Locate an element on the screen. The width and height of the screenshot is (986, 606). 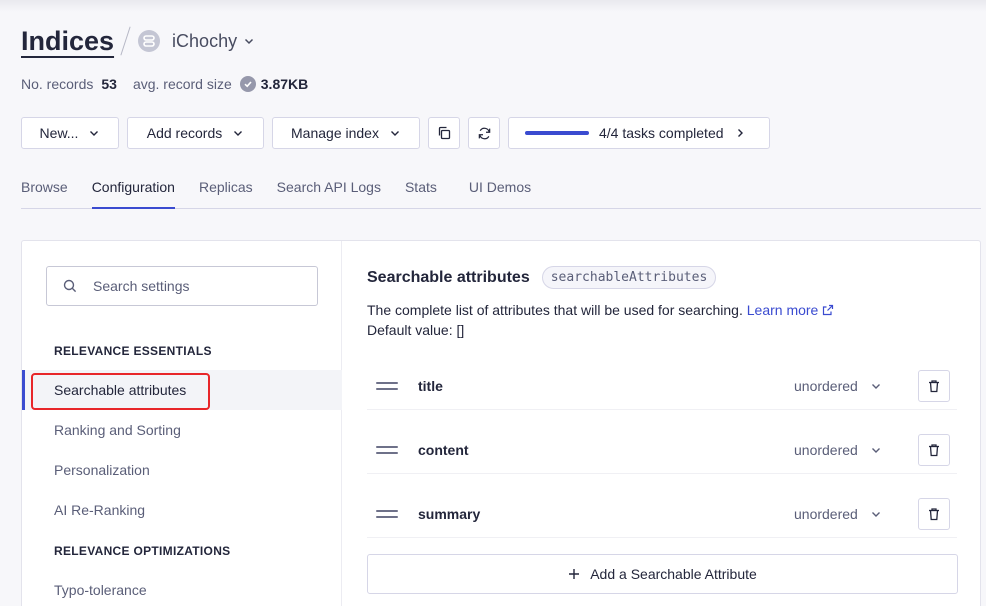
attribute-row: title unordered is located at coordinates (662, 386).